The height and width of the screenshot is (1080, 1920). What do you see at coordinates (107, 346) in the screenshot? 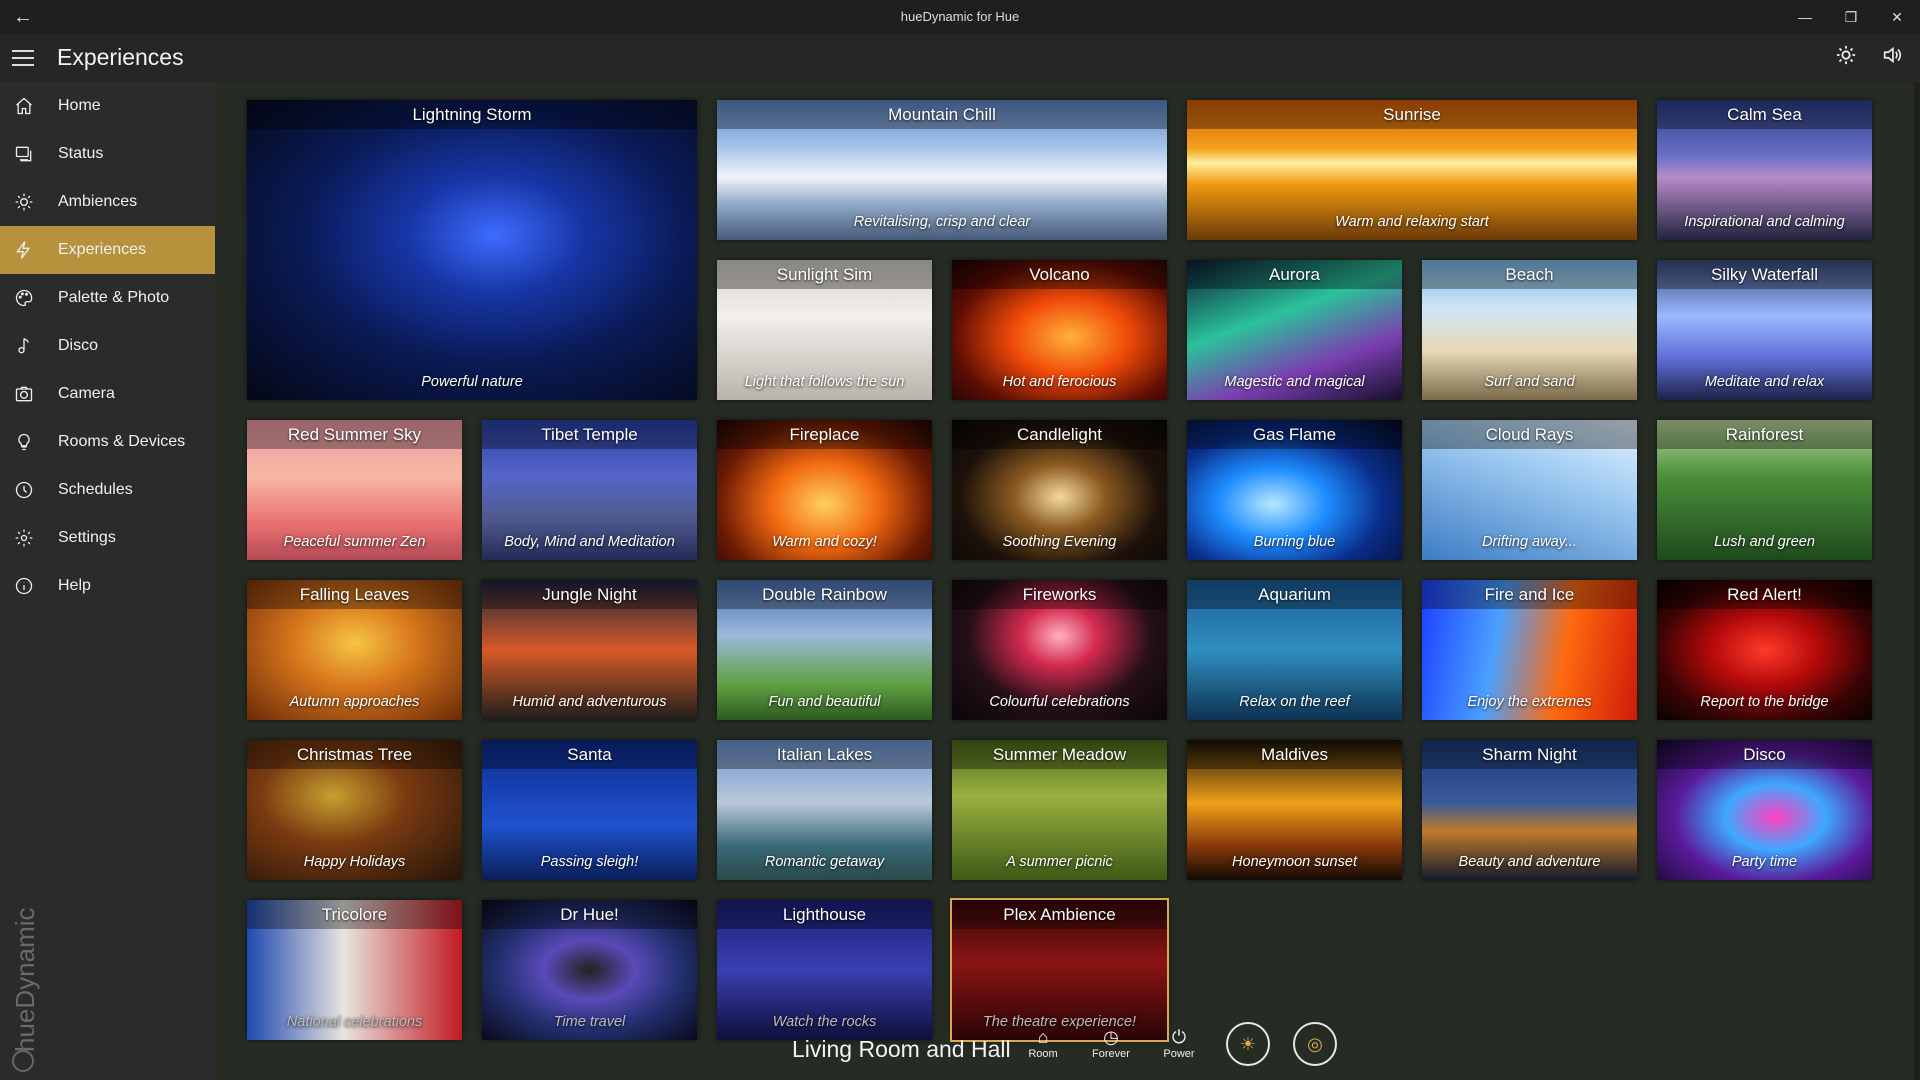
I see `sidebar-item-disco: Disco` at bounding box center [107, 346].